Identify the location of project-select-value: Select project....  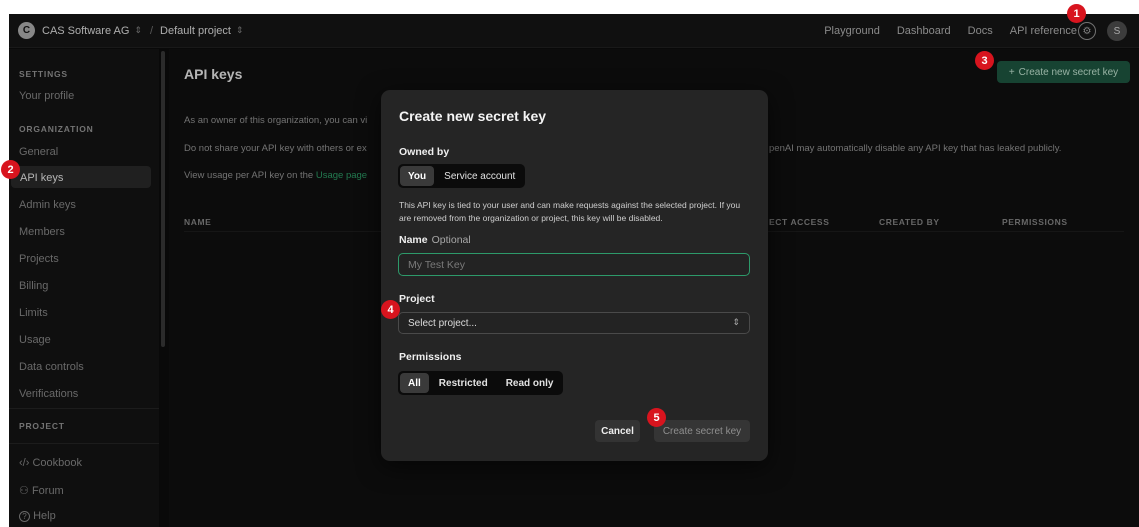
(442, 323).